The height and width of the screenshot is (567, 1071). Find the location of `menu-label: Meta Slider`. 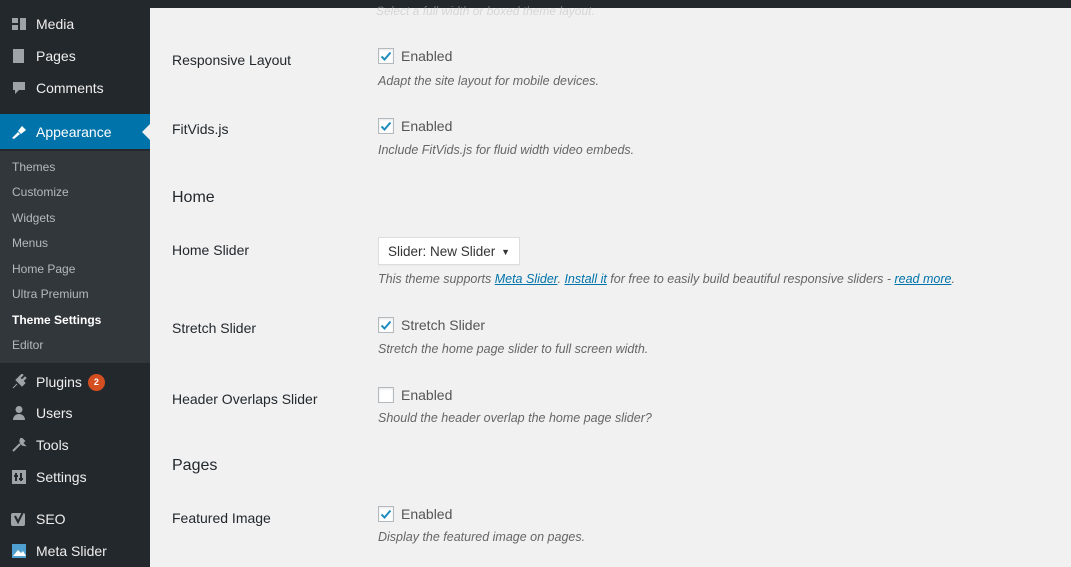

menu-label: Meta Slider is located at coordinates (71, 551).